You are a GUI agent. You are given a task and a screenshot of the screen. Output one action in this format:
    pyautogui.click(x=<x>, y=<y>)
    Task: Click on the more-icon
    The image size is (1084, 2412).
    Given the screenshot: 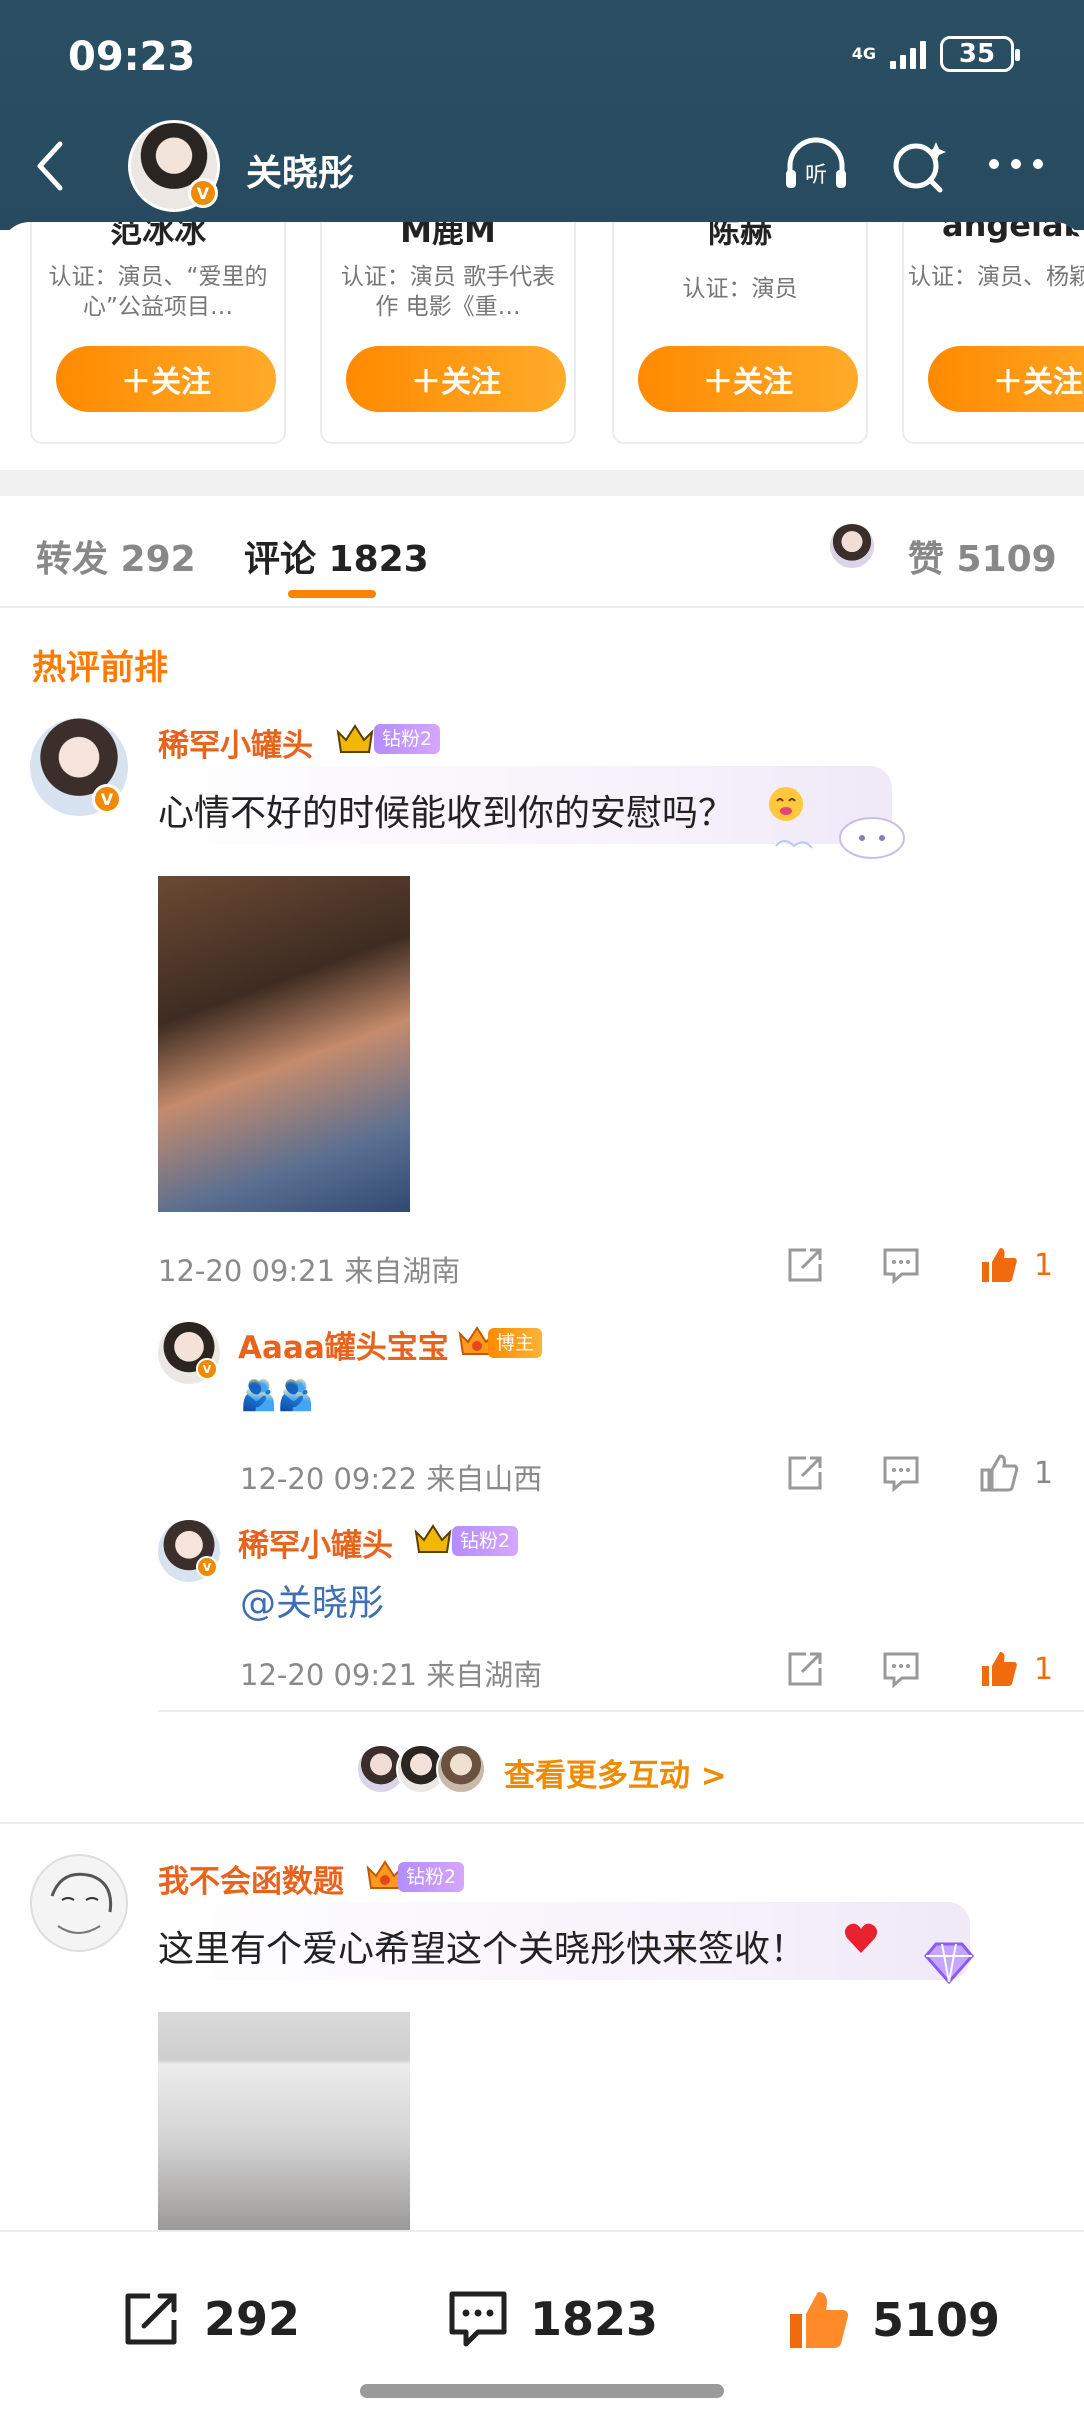 What is the action you would take?
    pyautogui.click(x=1016, y=164)
    